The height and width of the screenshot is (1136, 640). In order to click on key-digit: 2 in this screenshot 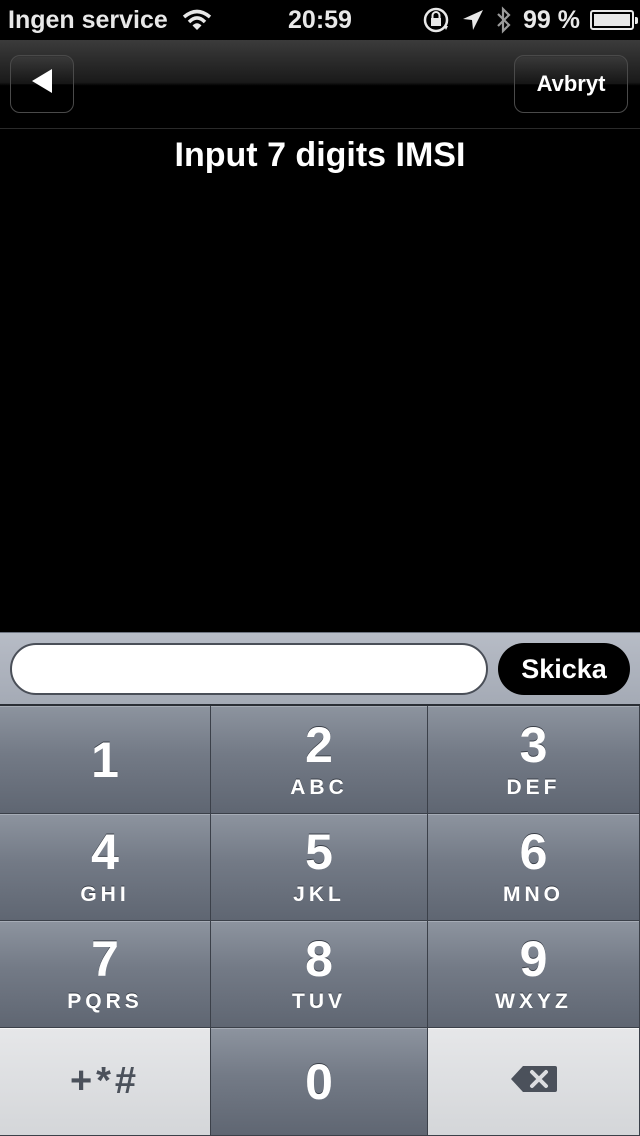, I will do `click(319, 744)`.